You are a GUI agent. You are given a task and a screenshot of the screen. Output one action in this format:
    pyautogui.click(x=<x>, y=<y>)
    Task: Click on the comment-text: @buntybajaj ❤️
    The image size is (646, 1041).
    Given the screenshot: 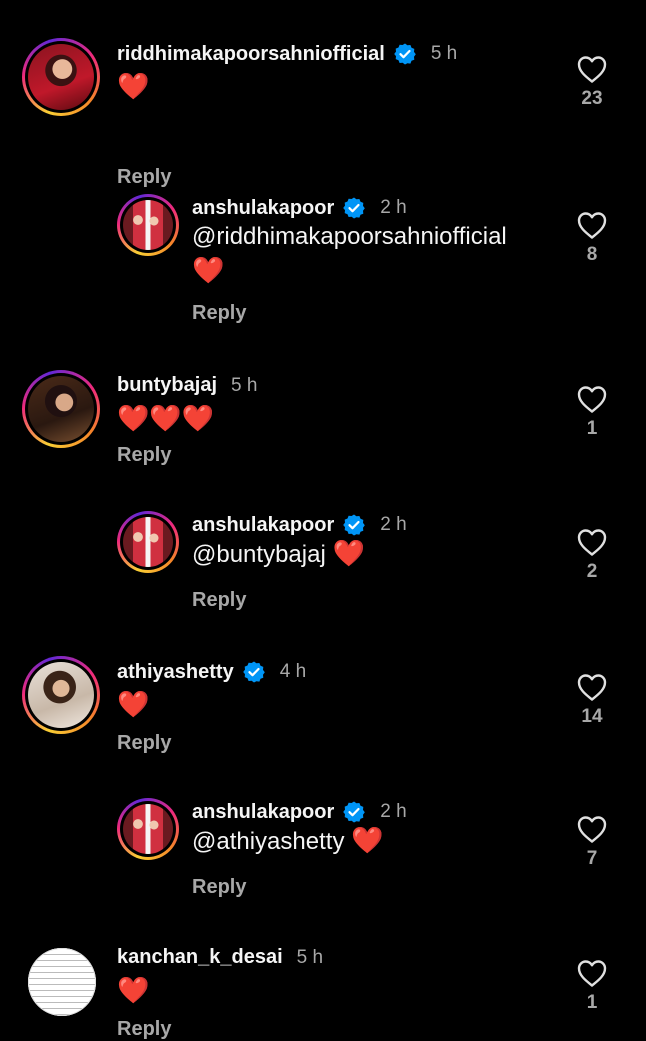 What is the action you would take?
    pyautogui.click(x=279, y=554)
    